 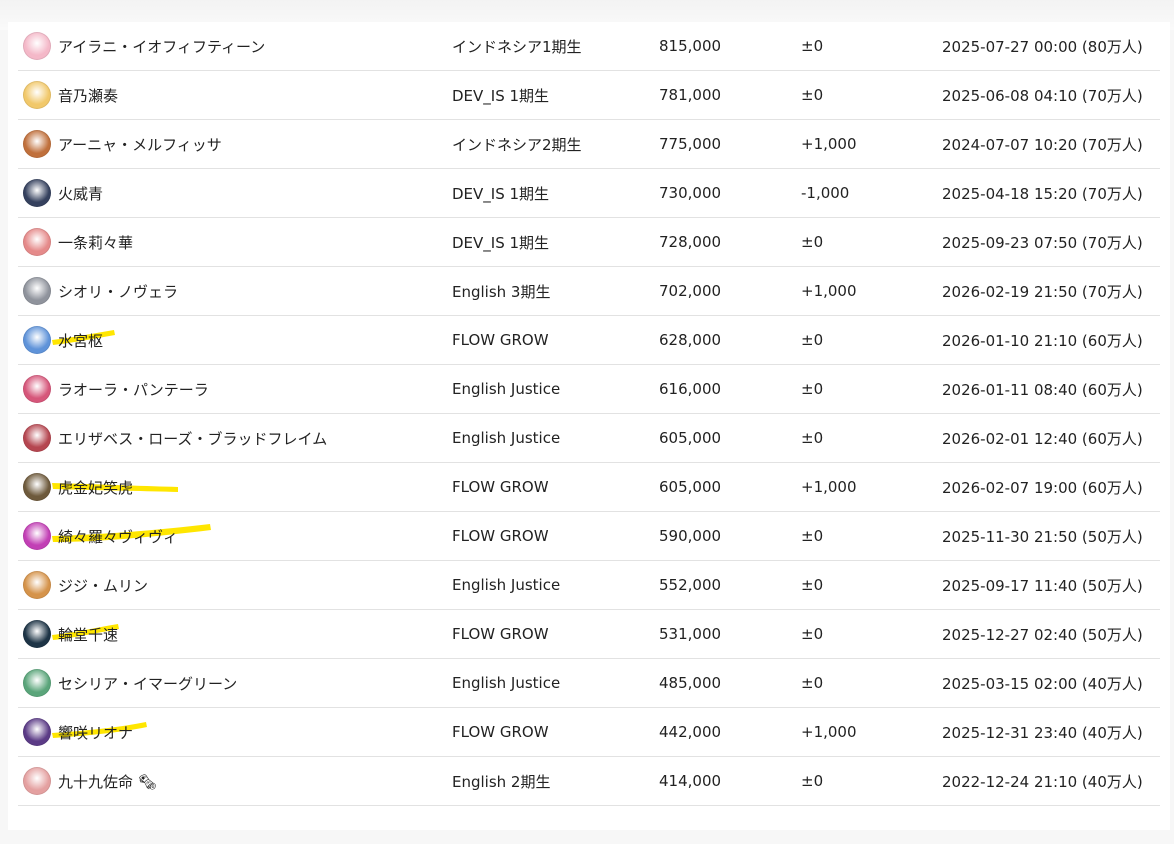 What do you see at coordinates (729, 95) in the screenshot?
I see `subscriber-count-cell: 781,000` at bounding box center [729, 95].